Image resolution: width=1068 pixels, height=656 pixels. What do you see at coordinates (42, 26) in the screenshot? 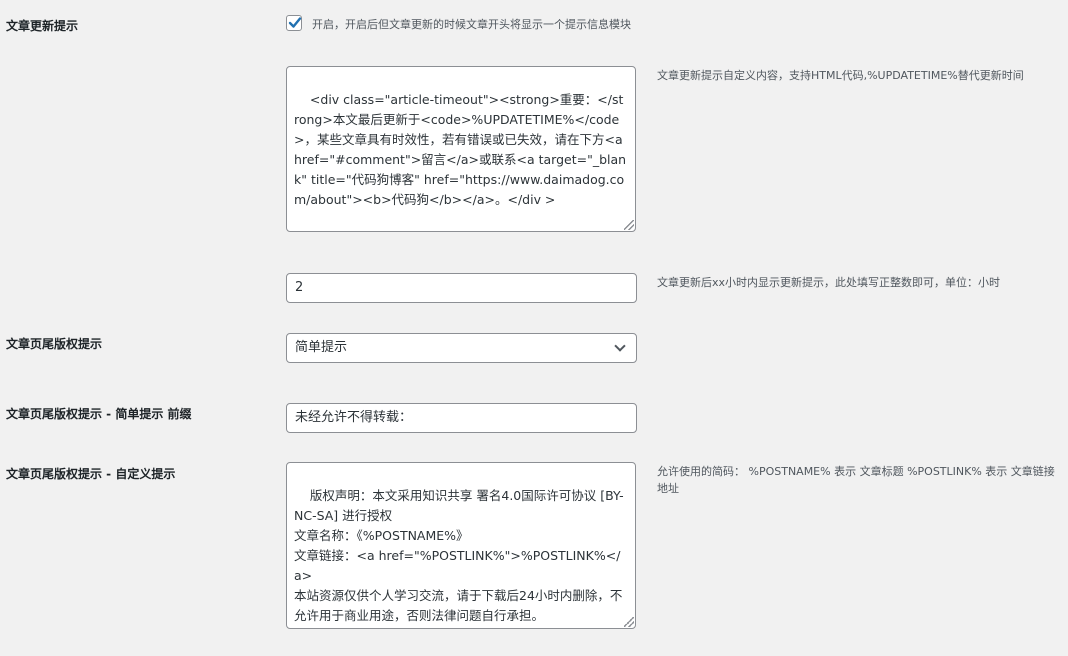
I see `article-update-notice-label: 文章更新提示` at bounding box center [42, 26].